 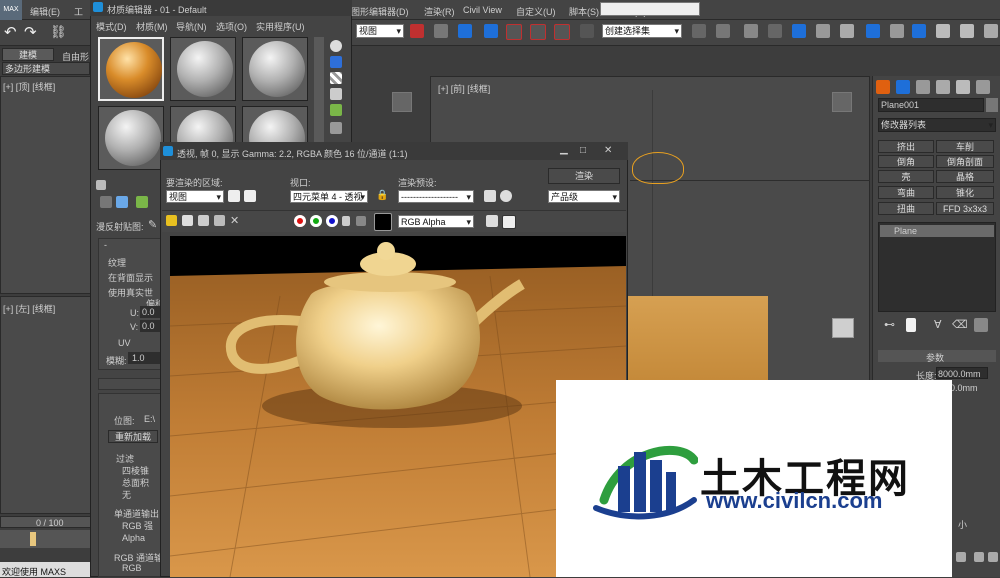 I want to click on viewport-front-label: [+] [前] [线框], so click(x=464, y=88).